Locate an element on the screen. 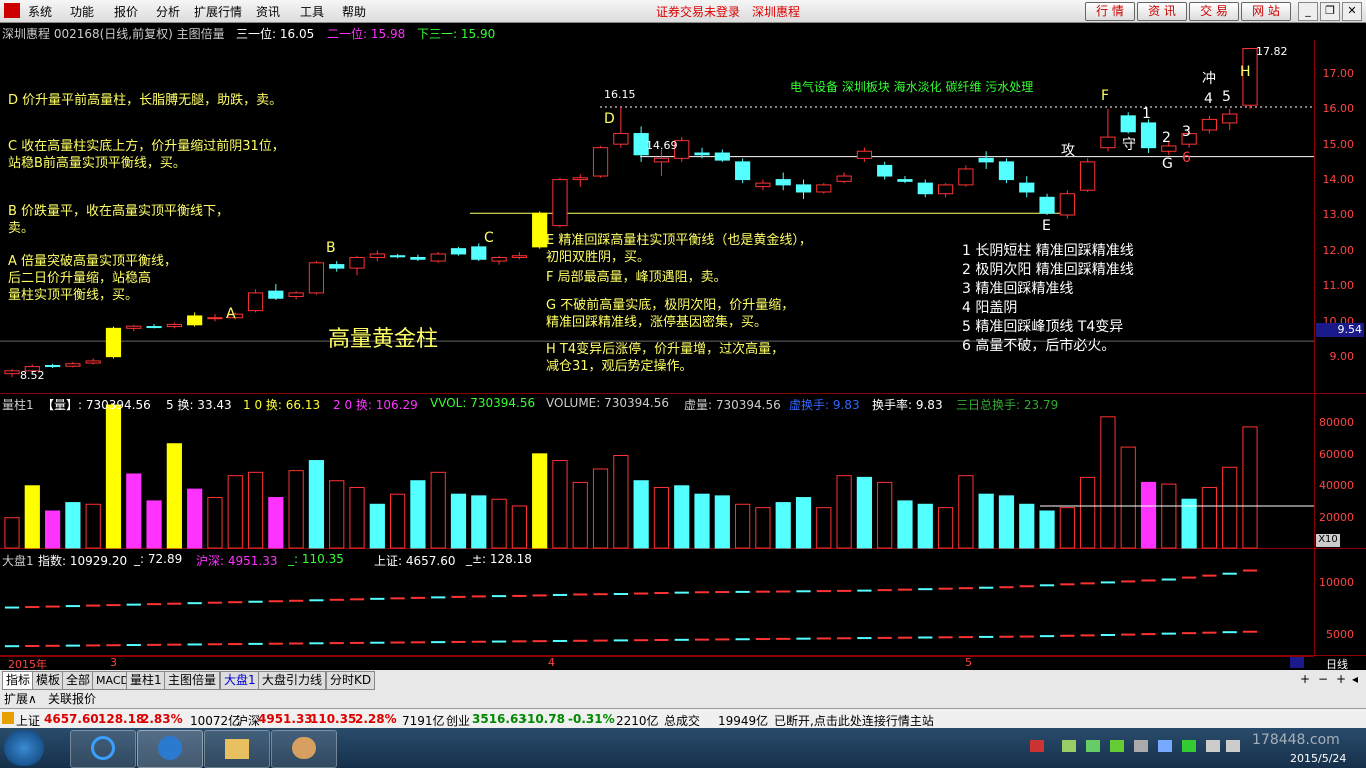 This screenshot has width=1366, height=768. tab-indicators: 指标 is located at coordinates (18, 680).